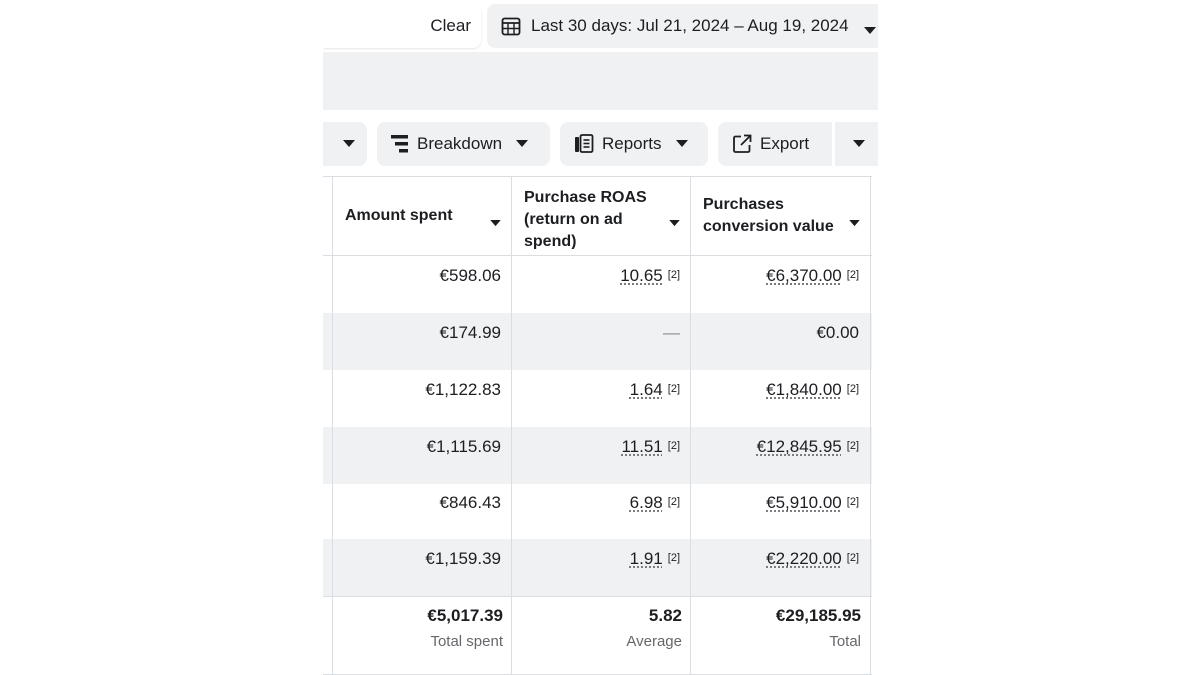 This screenshot has height=675, width=1200. I want to click on export-label: Export, so click(785, 143).